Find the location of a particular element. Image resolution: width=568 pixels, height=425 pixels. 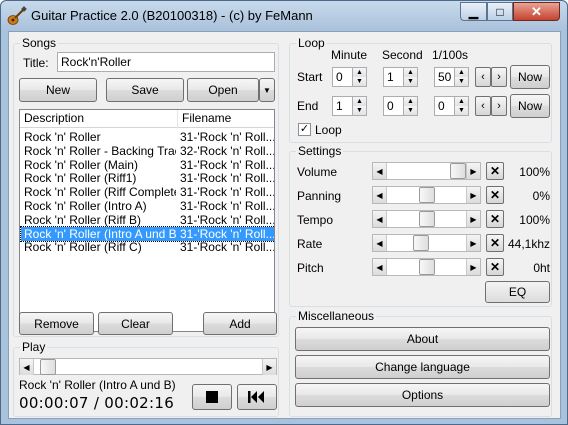

start-minute-value: 0 is located at coordinates (339, 77).